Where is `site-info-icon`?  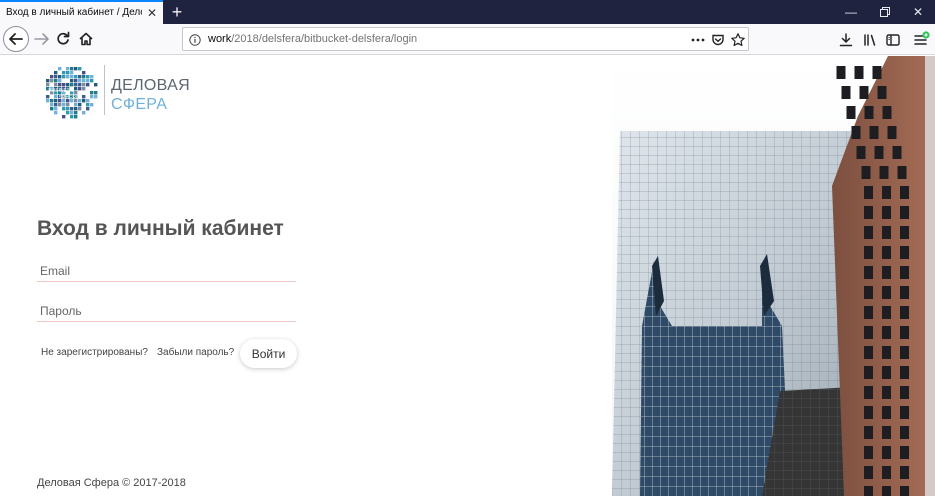 site-info-icon is located at coordinates (195, 39).